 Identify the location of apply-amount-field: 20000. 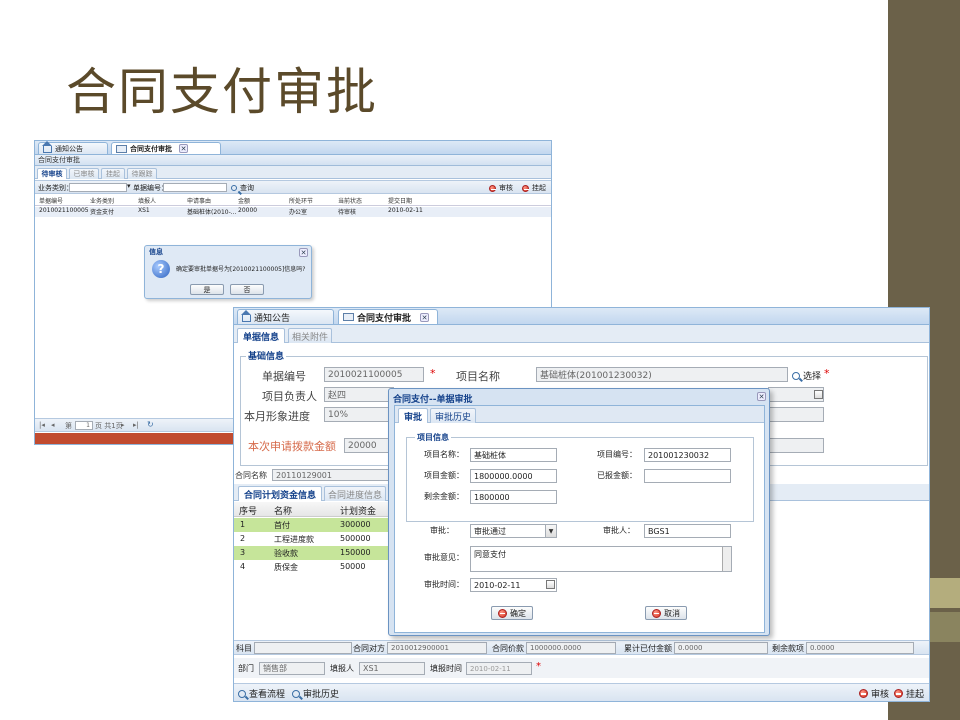
(369, 445).